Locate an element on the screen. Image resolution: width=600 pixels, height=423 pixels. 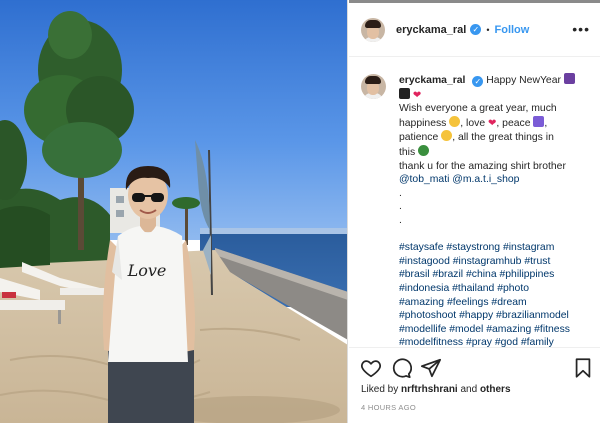
paper-plane-icon is located at coordinates (431, 368).